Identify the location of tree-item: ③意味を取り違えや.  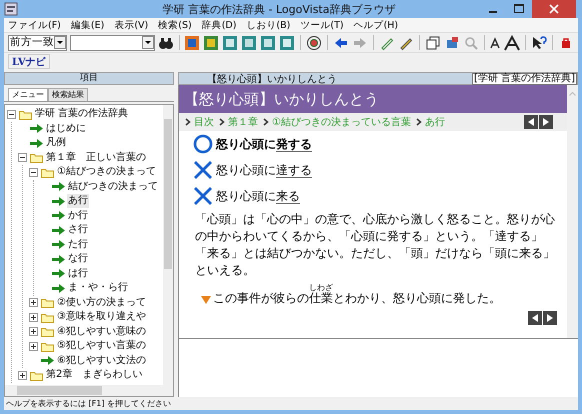
(101, 317).